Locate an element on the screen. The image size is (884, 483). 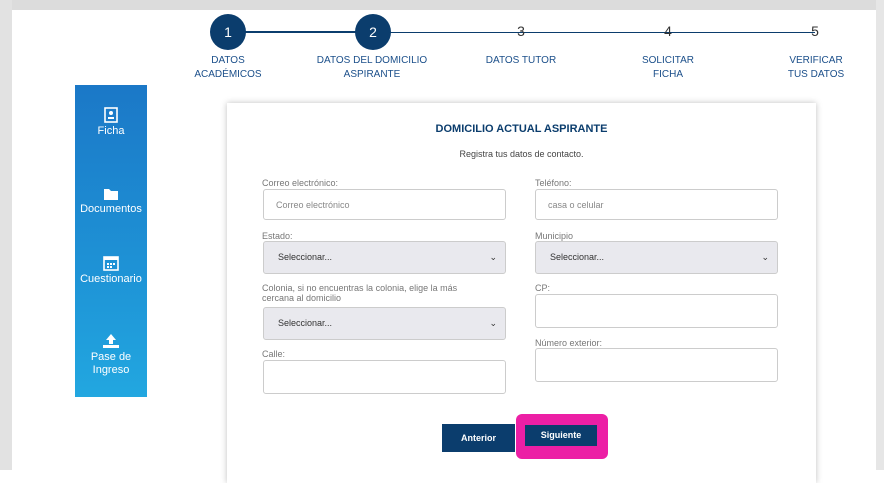
step-5-label-line2: TUS DATOS is located at coordinates (816, 74).